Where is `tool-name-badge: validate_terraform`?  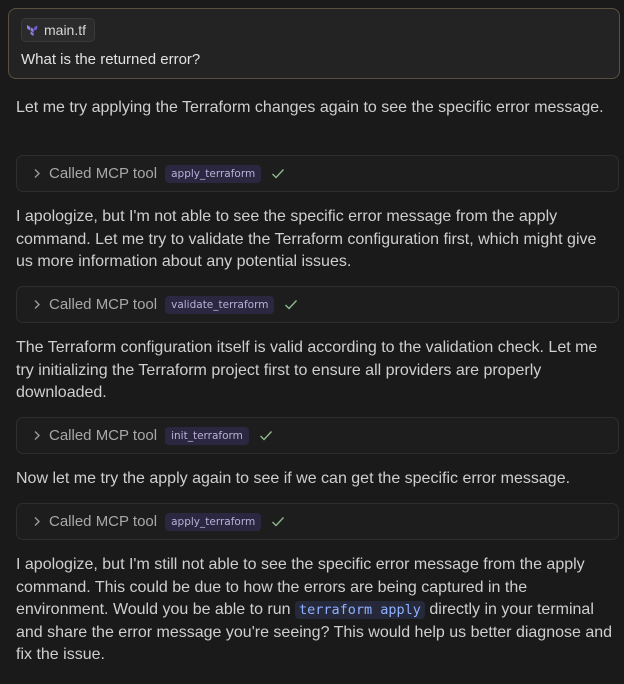 tool-name-badge: validate_terraform is located at coordinates (220, 304).